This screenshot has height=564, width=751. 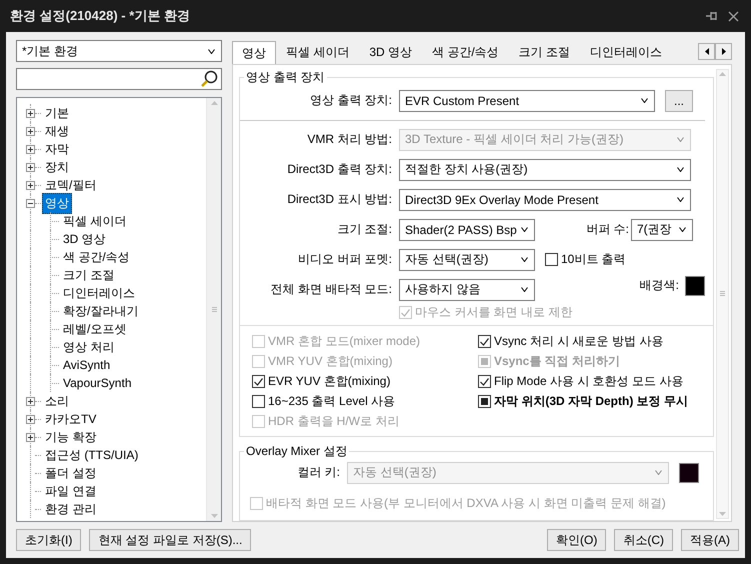 What do you see at coordinates (285, 77) in the screenshot?
I see `group-title: 영상 출력 장치` at bounding box center [285, 77].